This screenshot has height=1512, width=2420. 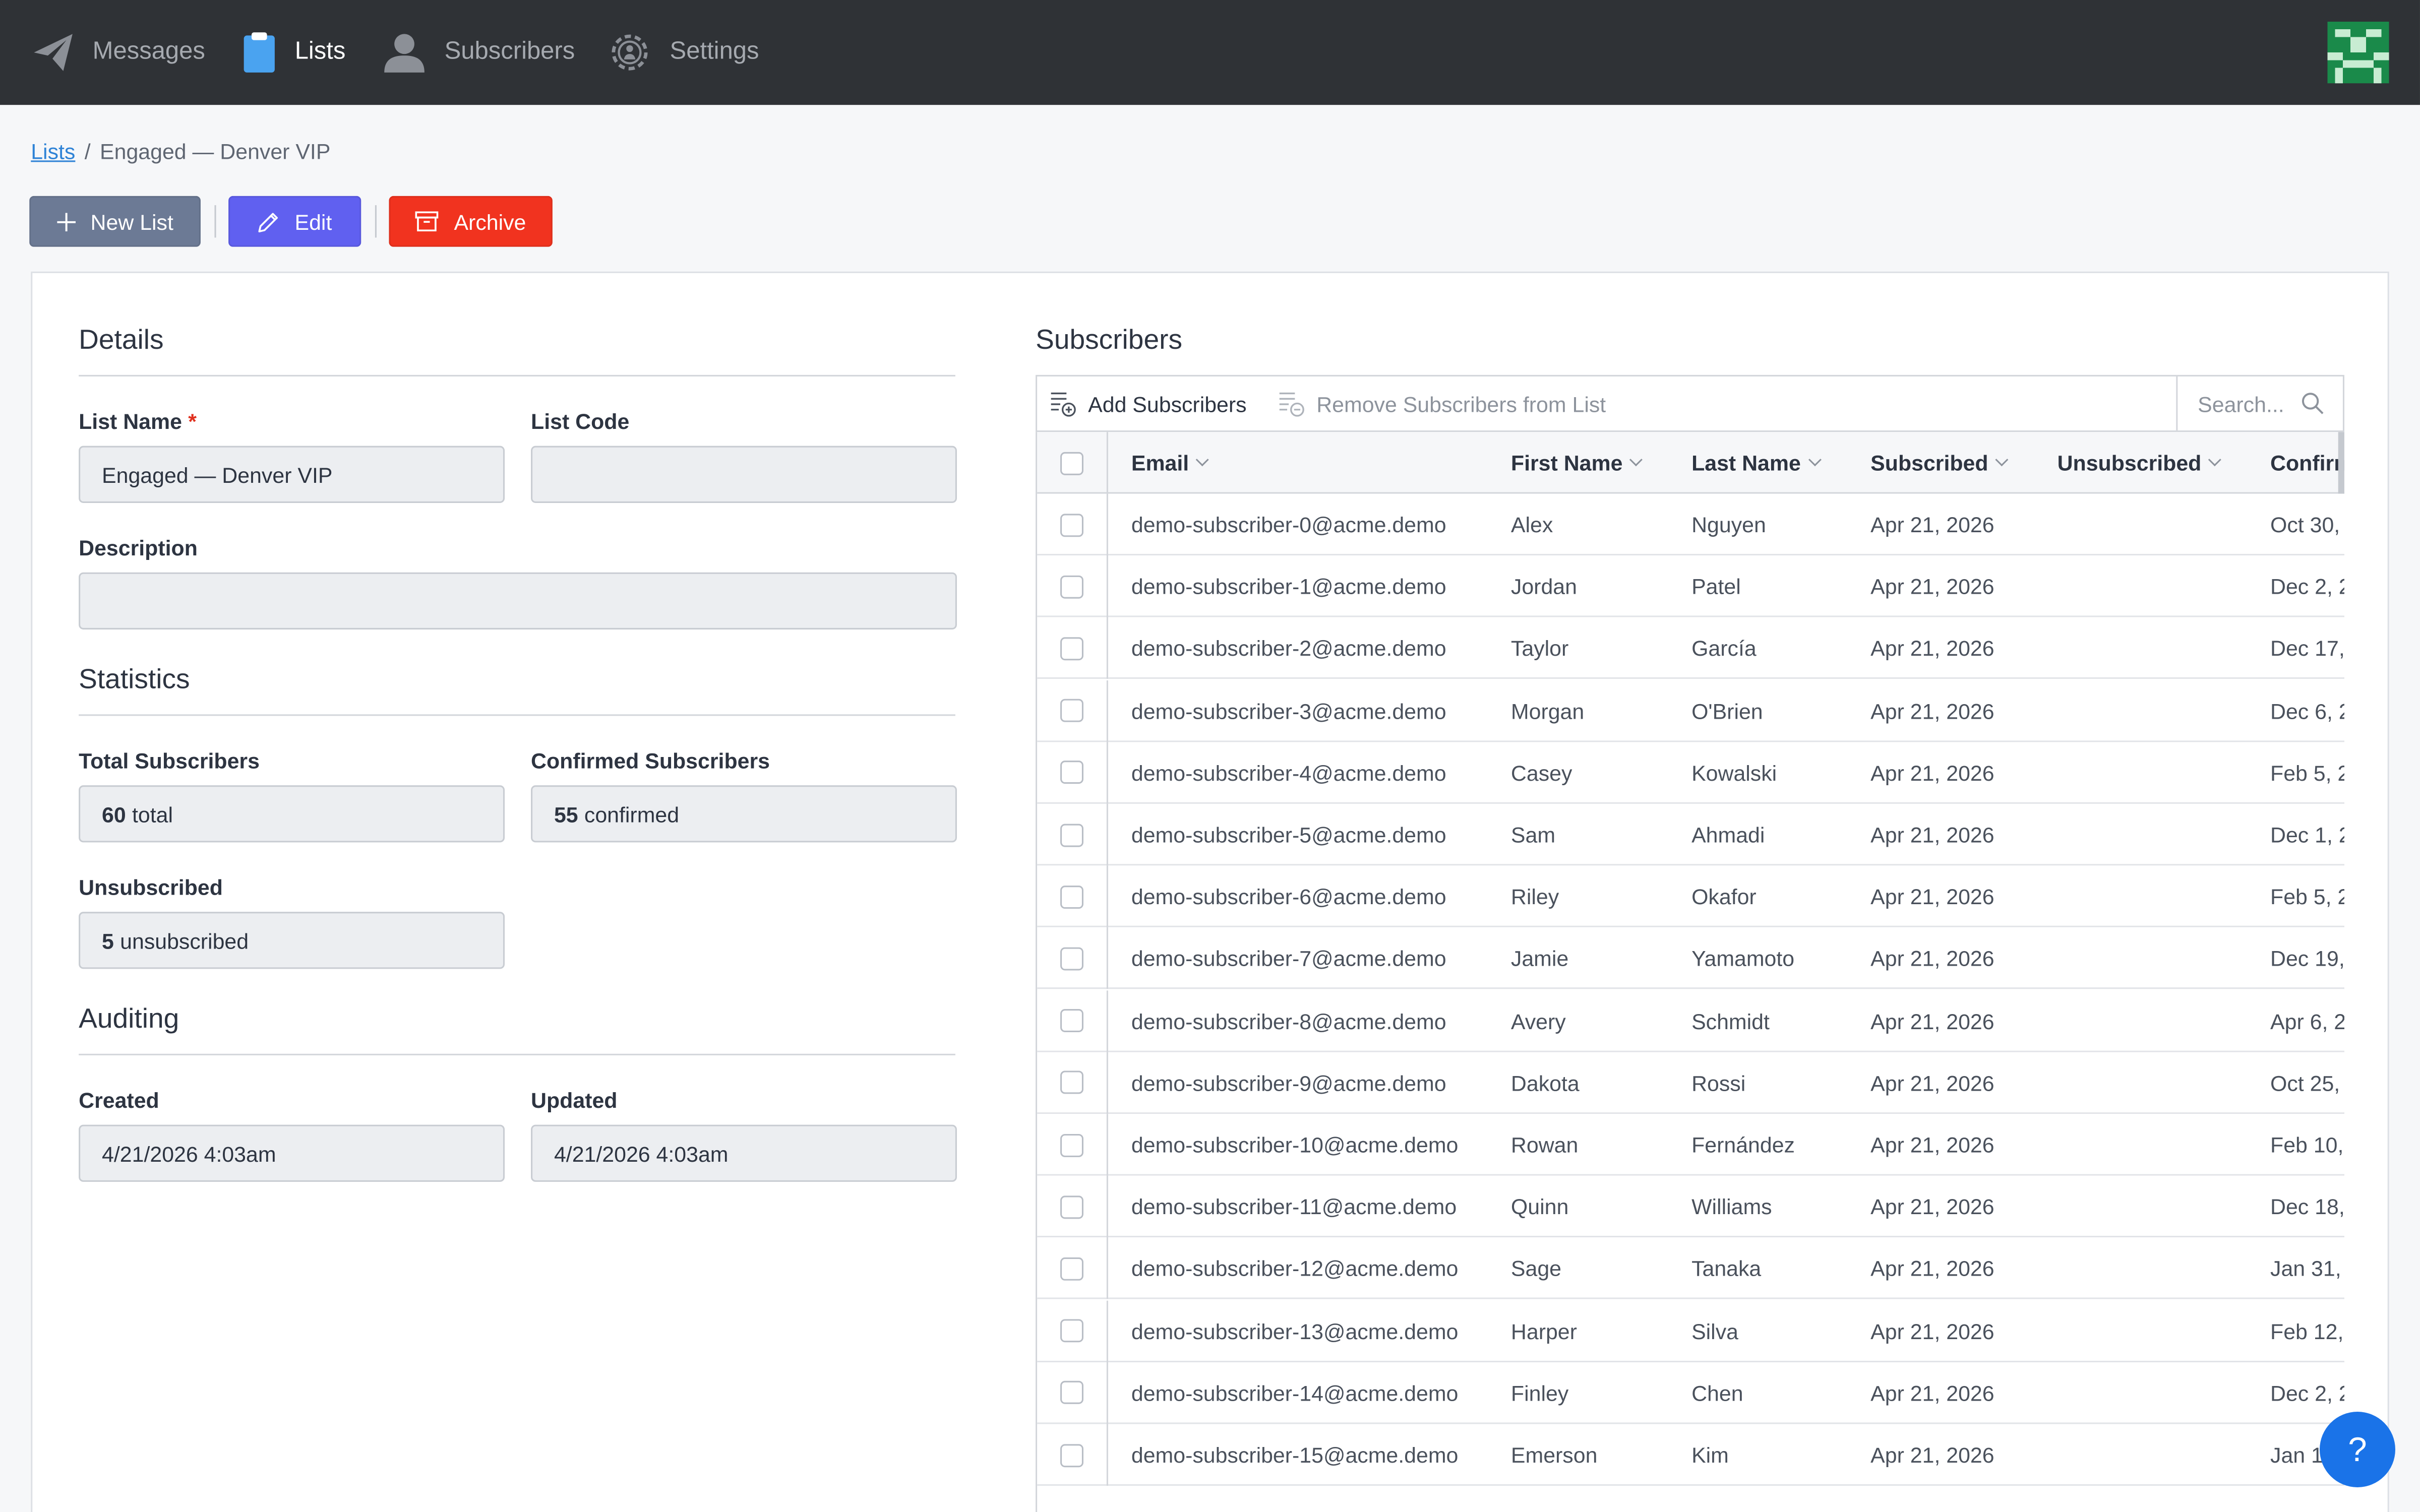 I want to click on select-all-checkbox, so click(x=1071, y=463).